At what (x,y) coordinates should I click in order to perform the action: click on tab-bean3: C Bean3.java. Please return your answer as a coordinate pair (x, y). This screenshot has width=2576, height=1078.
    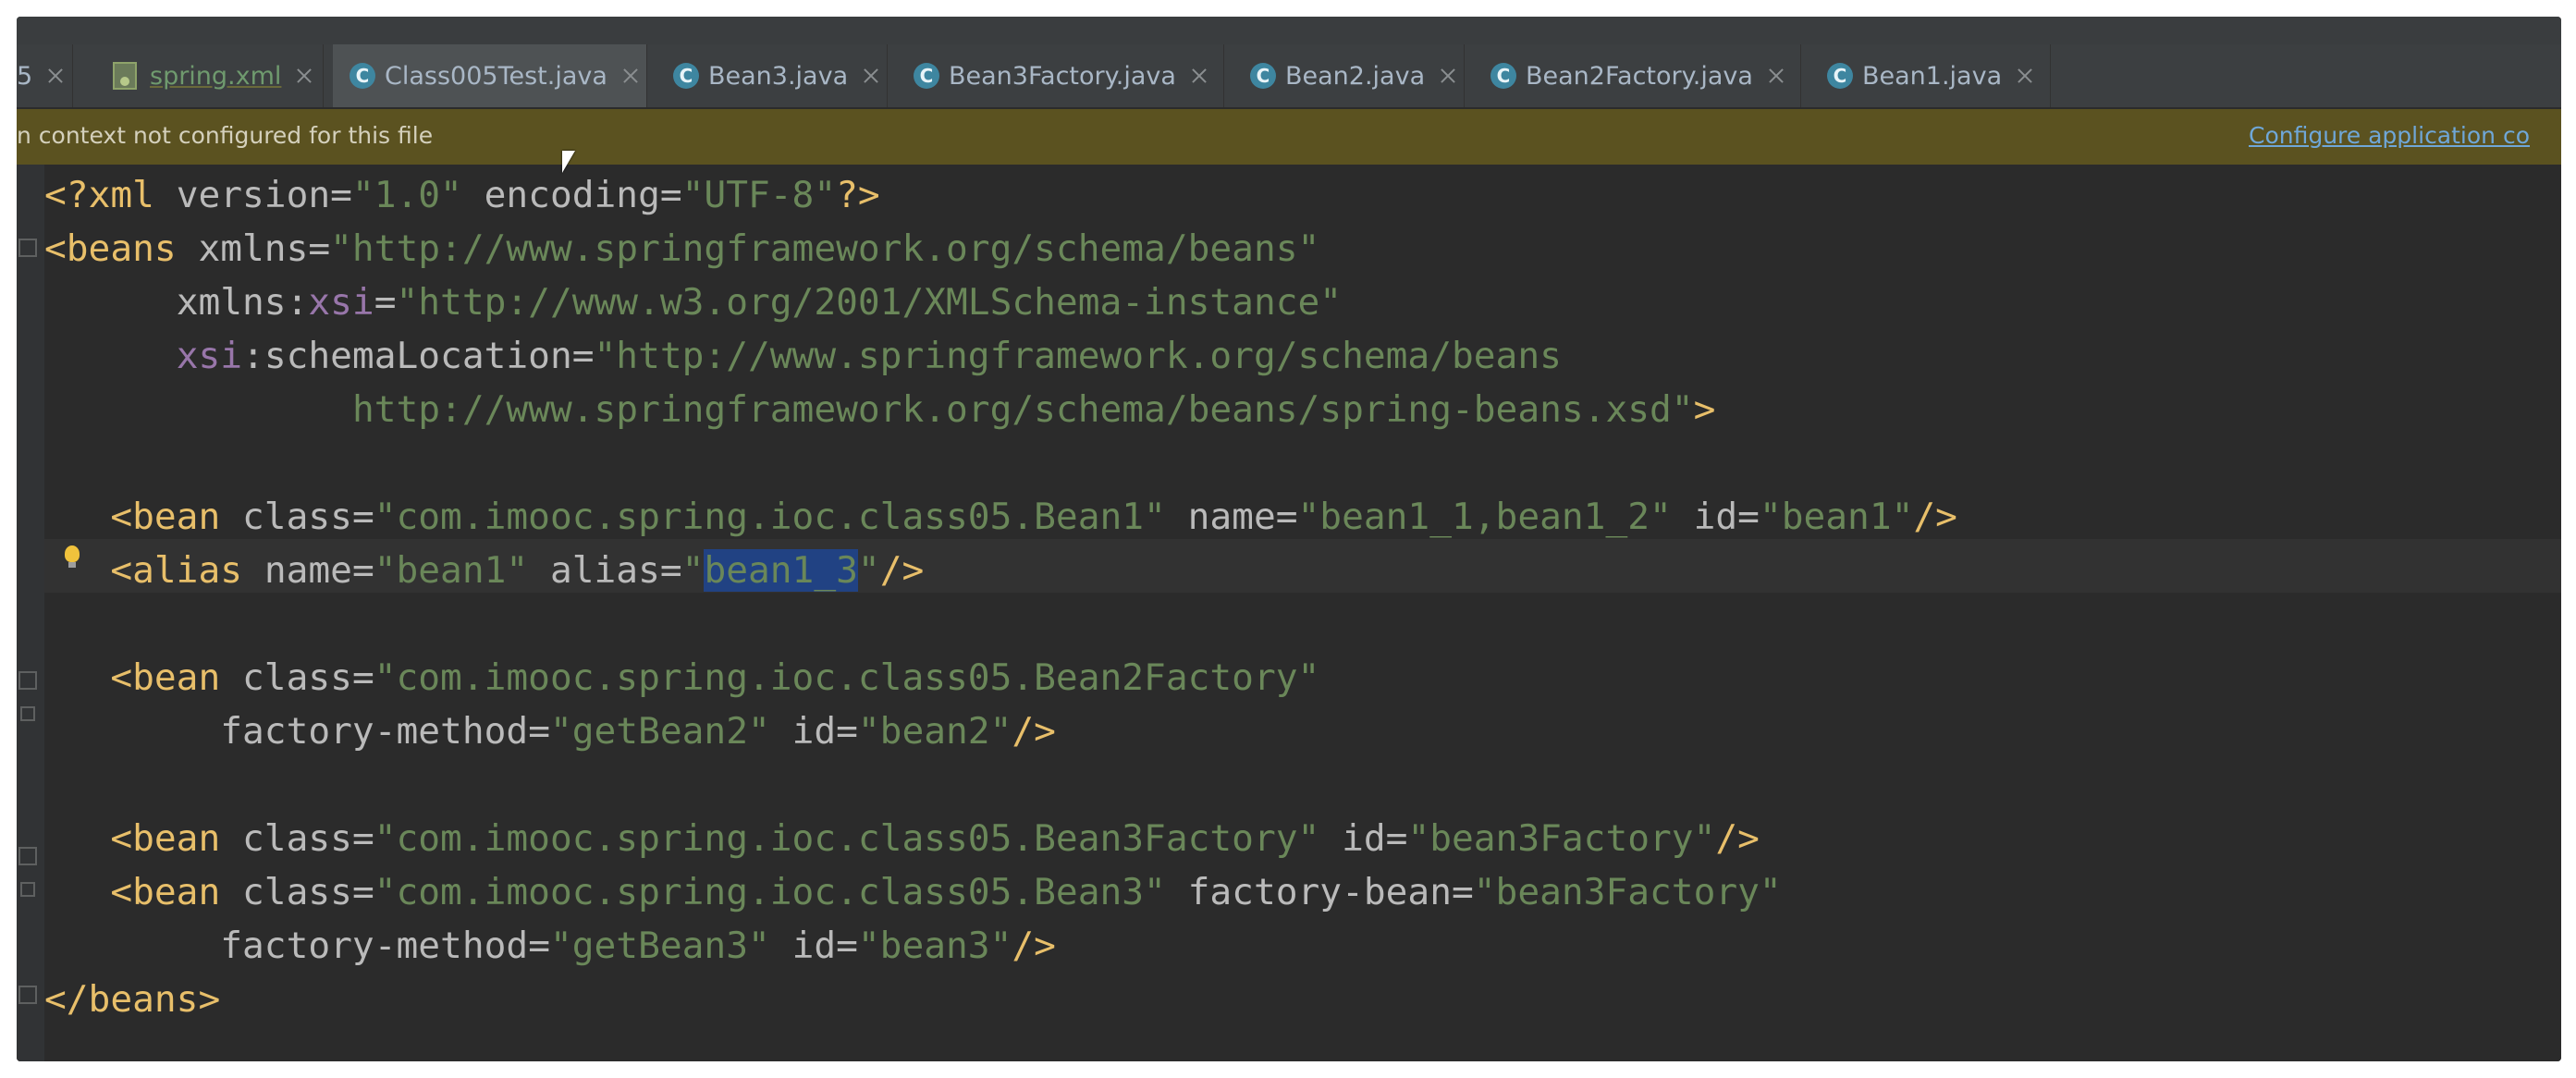
    Looking at the image, I should click on (772, 75).